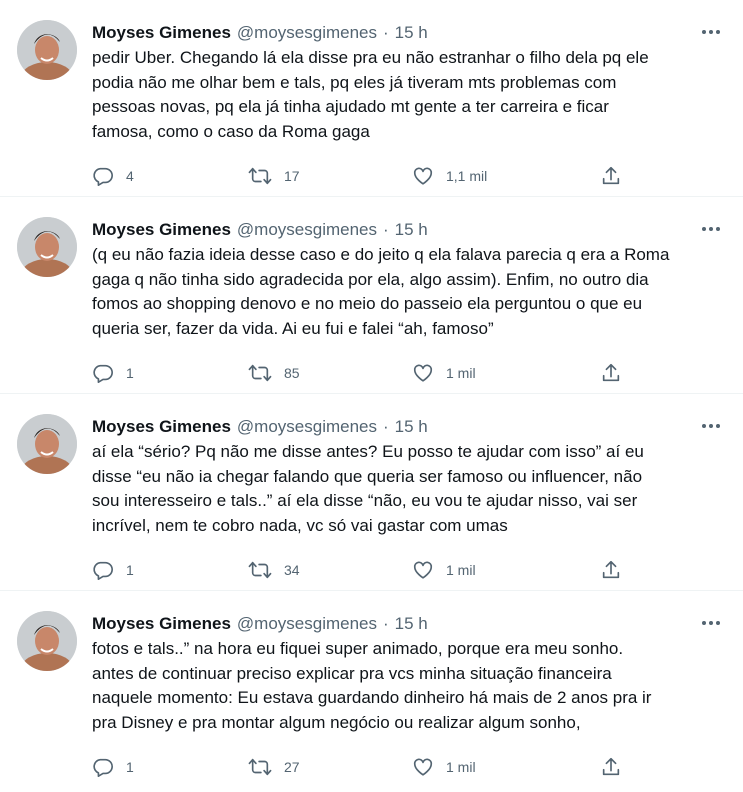  What do you see at coordinates (292, 570) in the screenshot?
I see `retweet-count: 34` at bounding box center [292, 570].